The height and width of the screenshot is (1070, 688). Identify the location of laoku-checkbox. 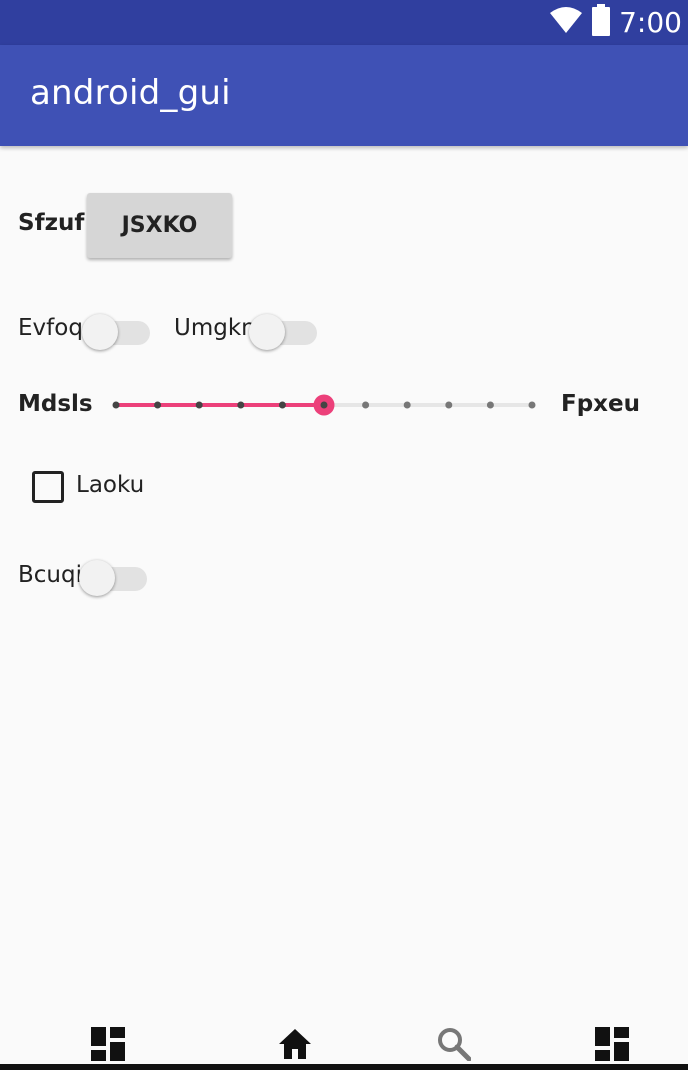
(48, 487).